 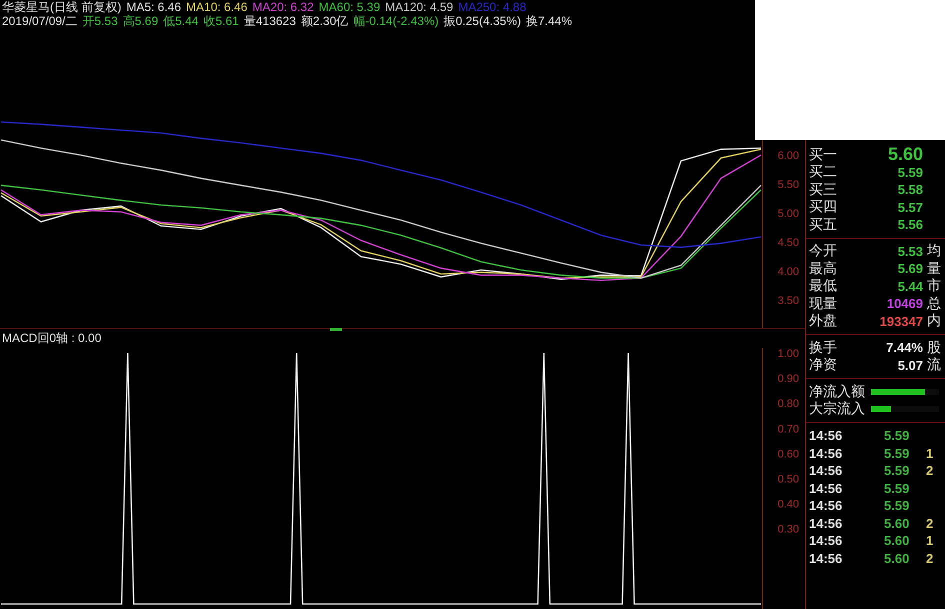 I want to click on indicator-title: MACD回0轴 : 0.00, so click(x=51, y=338).